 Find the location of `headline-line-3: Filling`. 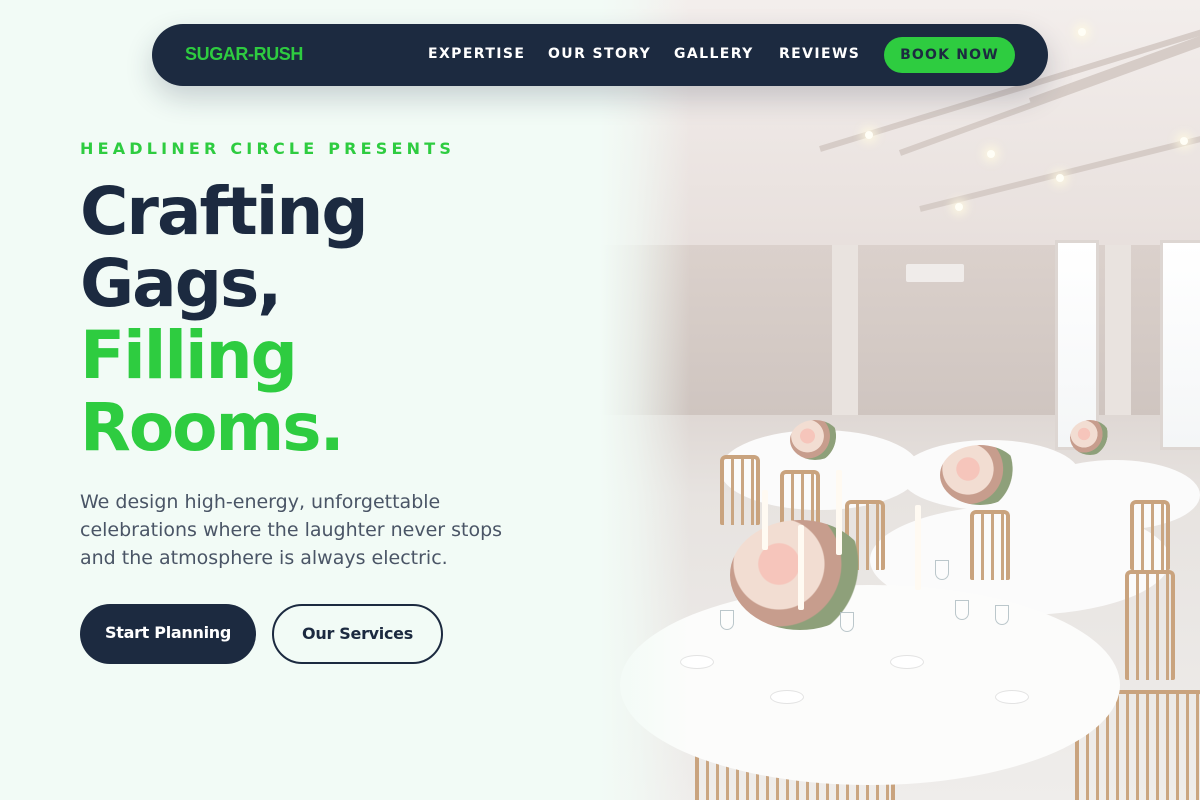

headline-line-3: Filling is located at coordinates (189, 355).